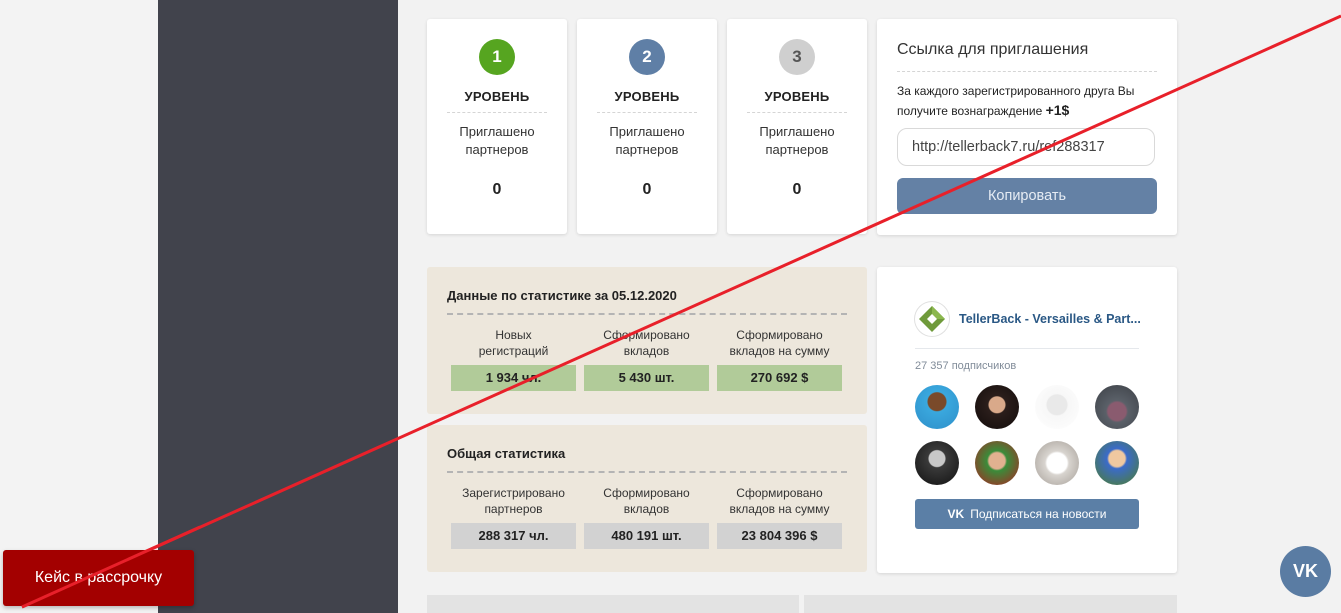 The width and height of the screenshot is (1341, 613). What do you see at coordinates (797, 57) in the screenshot?
I see `level-badge: 3` at bounding box center [797, 57].